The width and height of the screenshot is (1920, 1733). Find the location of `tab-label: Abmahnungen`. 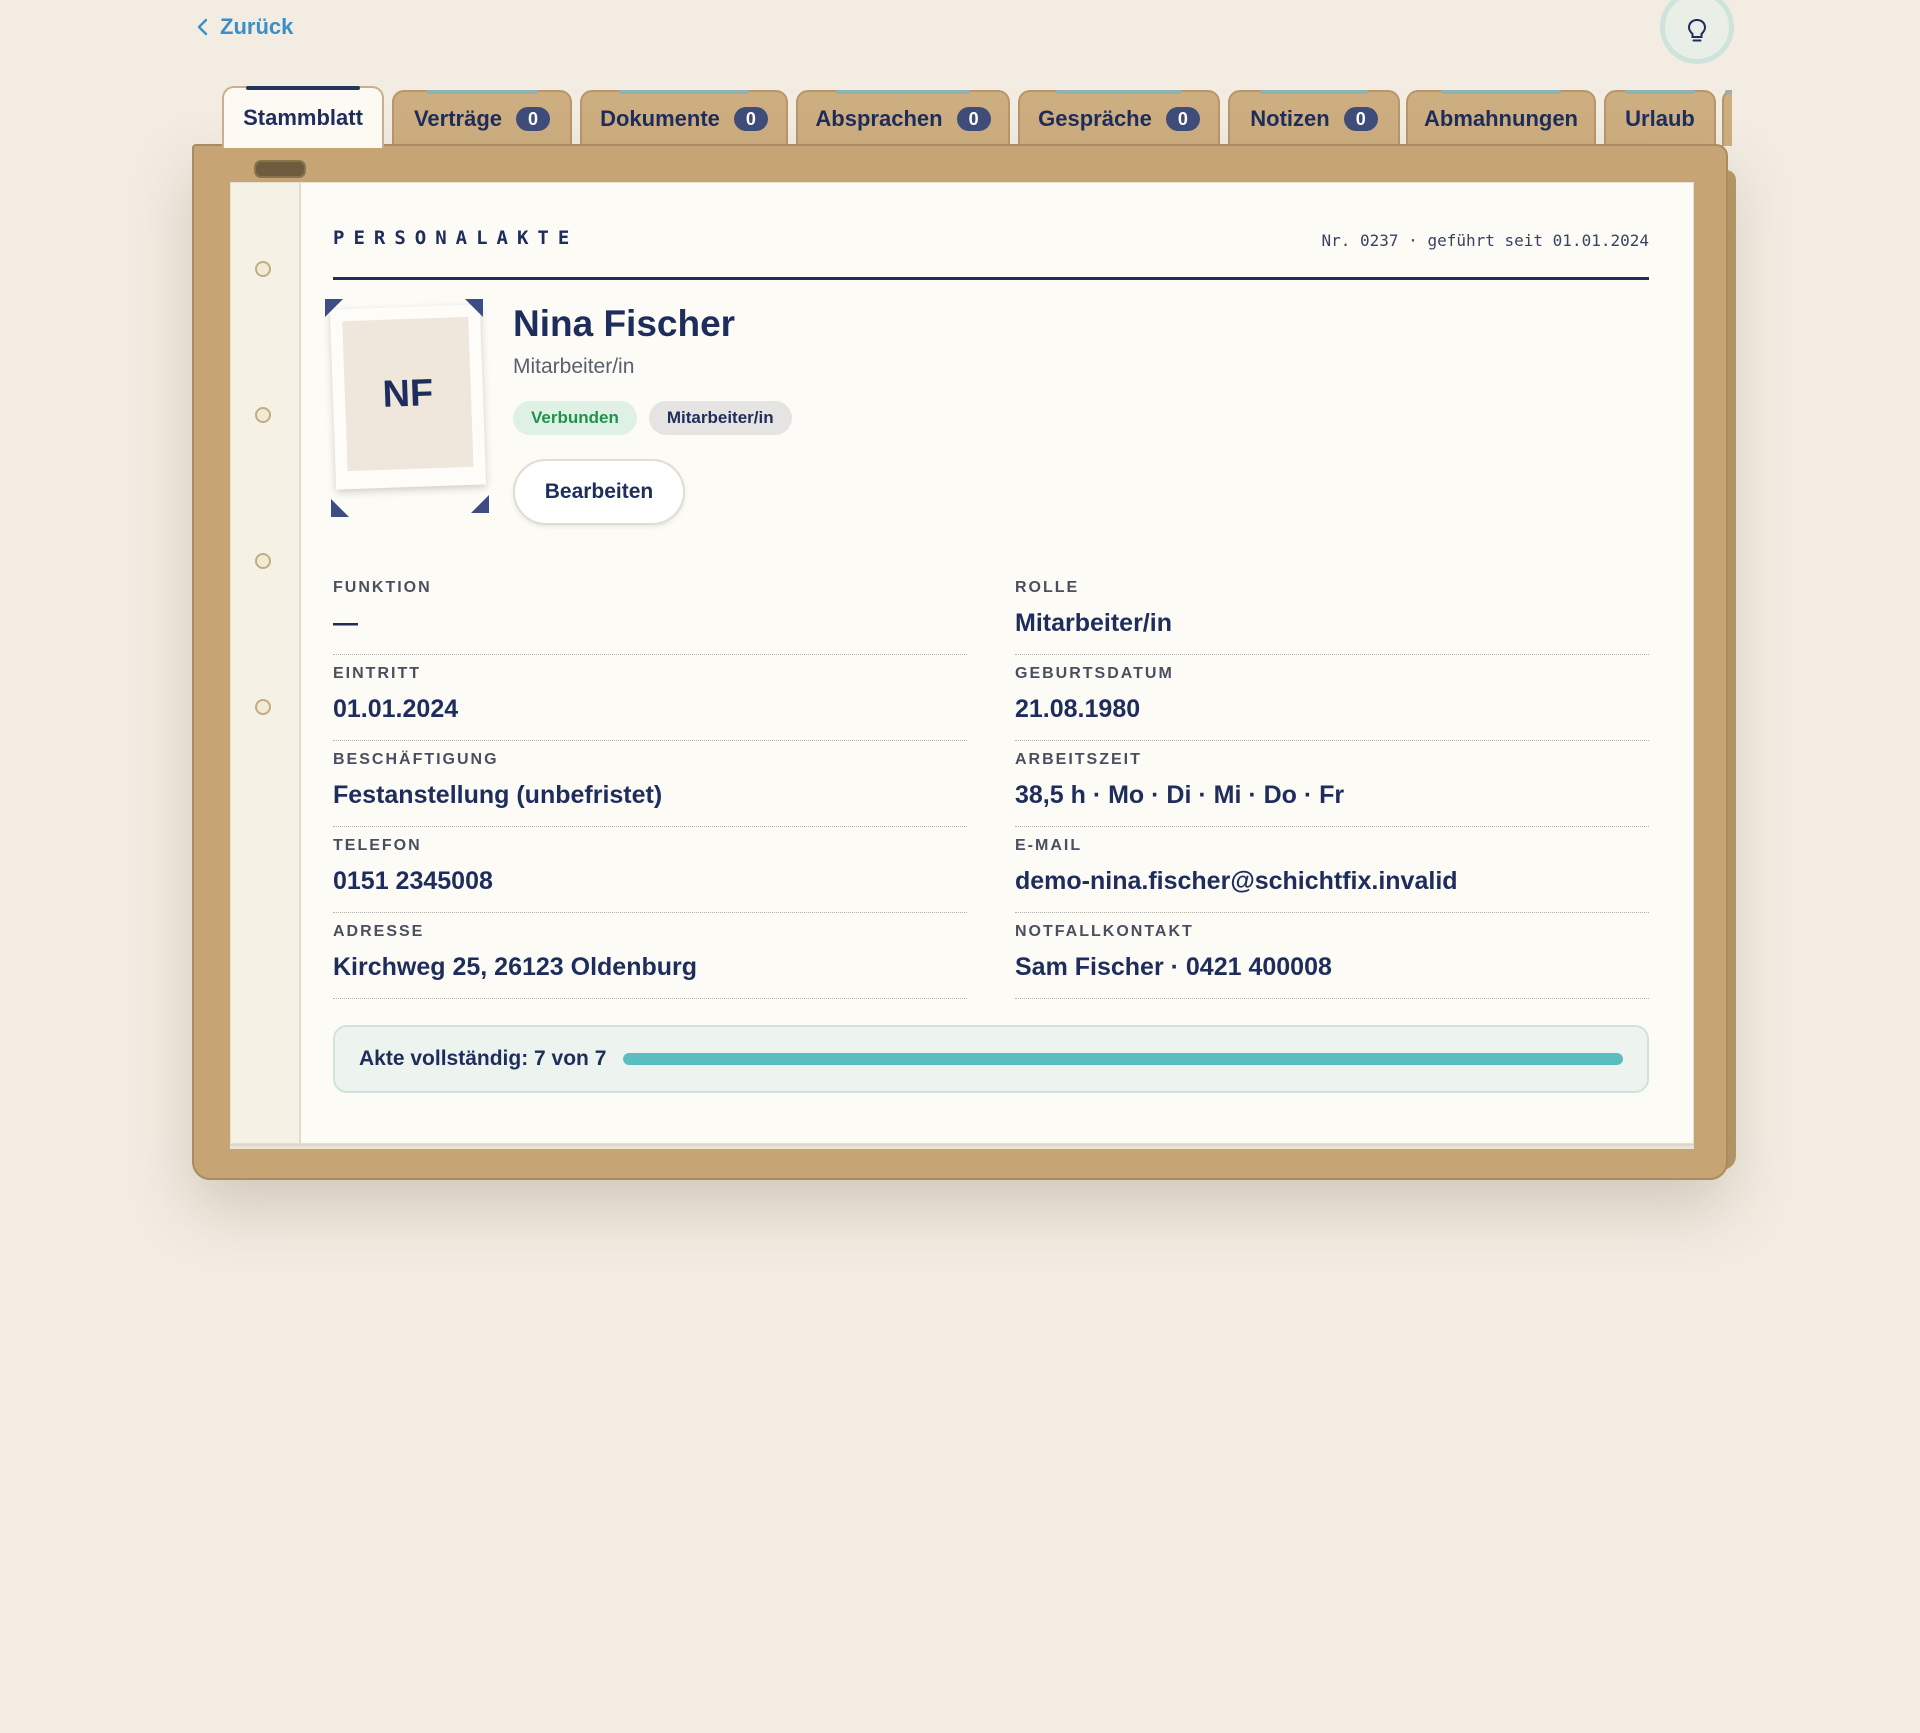

tab-label: Abmahnungen is located at coordinates (1501, 118).